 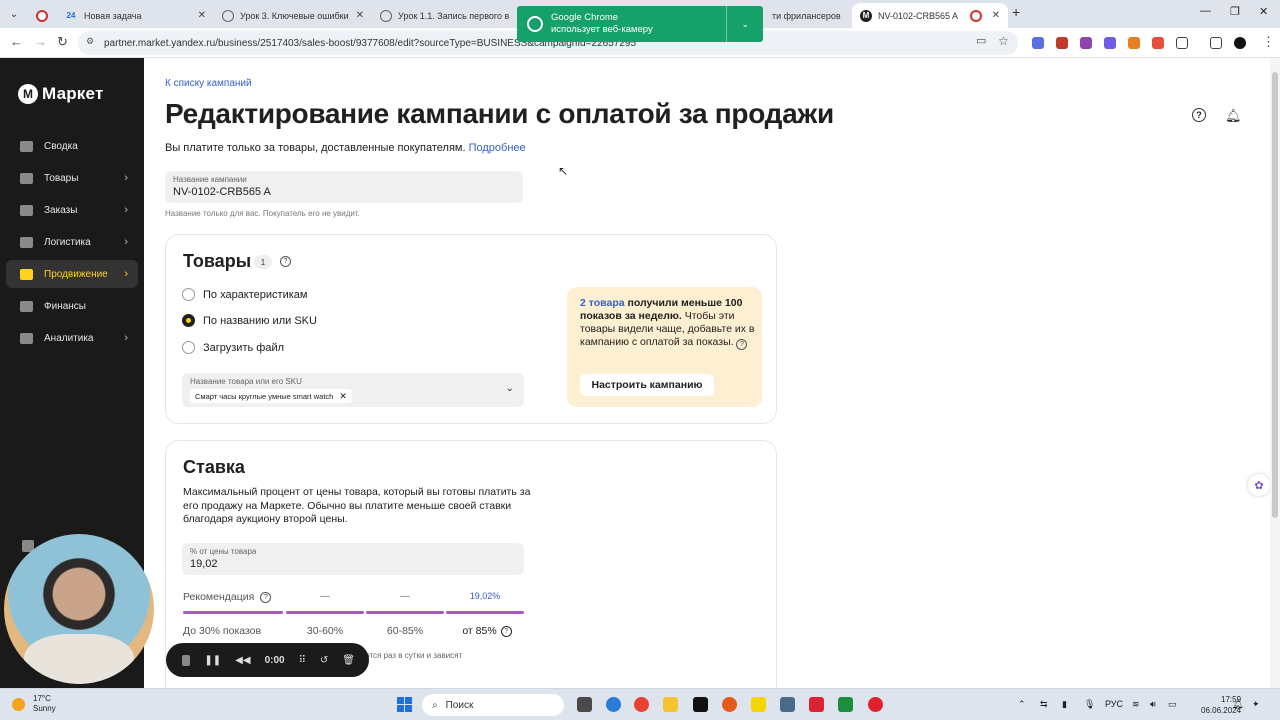 I want to click on minimize-icon: —, so click(x=1205, y=11).